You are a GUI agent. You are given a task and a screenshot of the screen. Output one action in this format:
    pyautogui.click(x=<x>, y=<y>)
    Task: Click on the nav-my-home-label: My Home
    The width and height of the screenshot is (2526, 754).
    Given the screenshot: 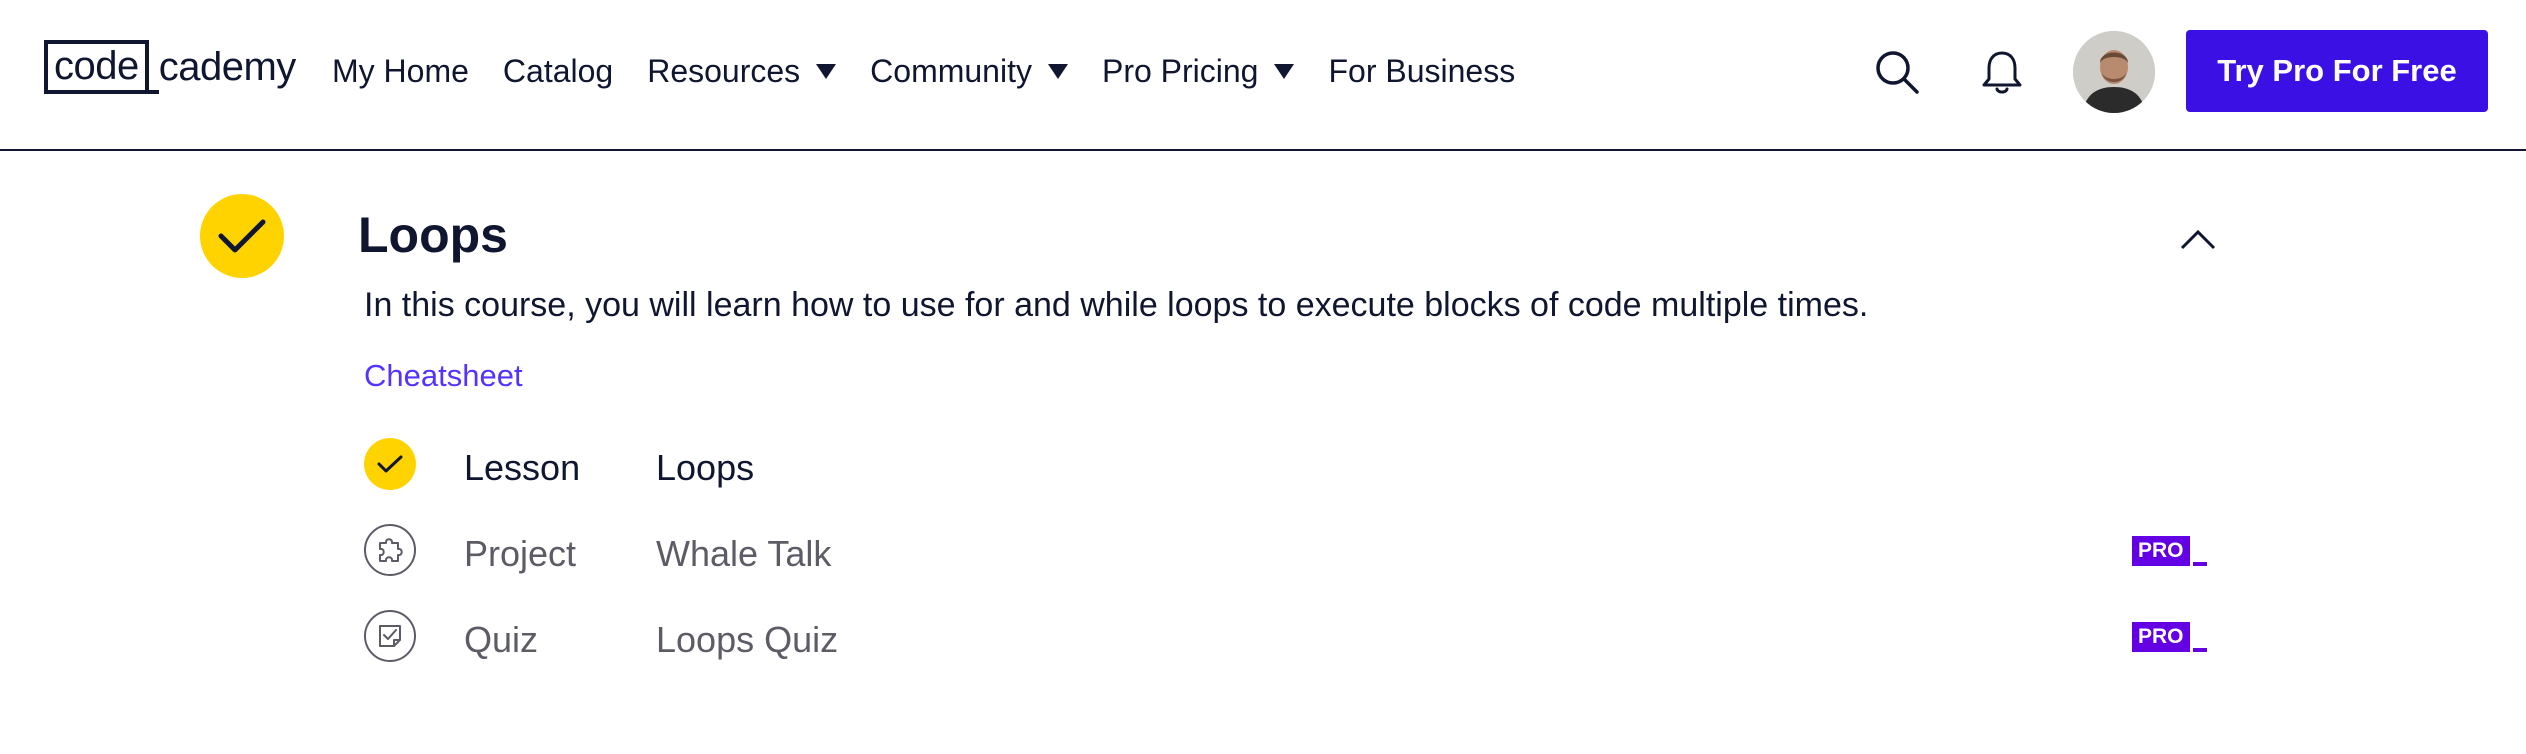 What is the action you would take?
    pyautogui.click(x=400, y=70)
    